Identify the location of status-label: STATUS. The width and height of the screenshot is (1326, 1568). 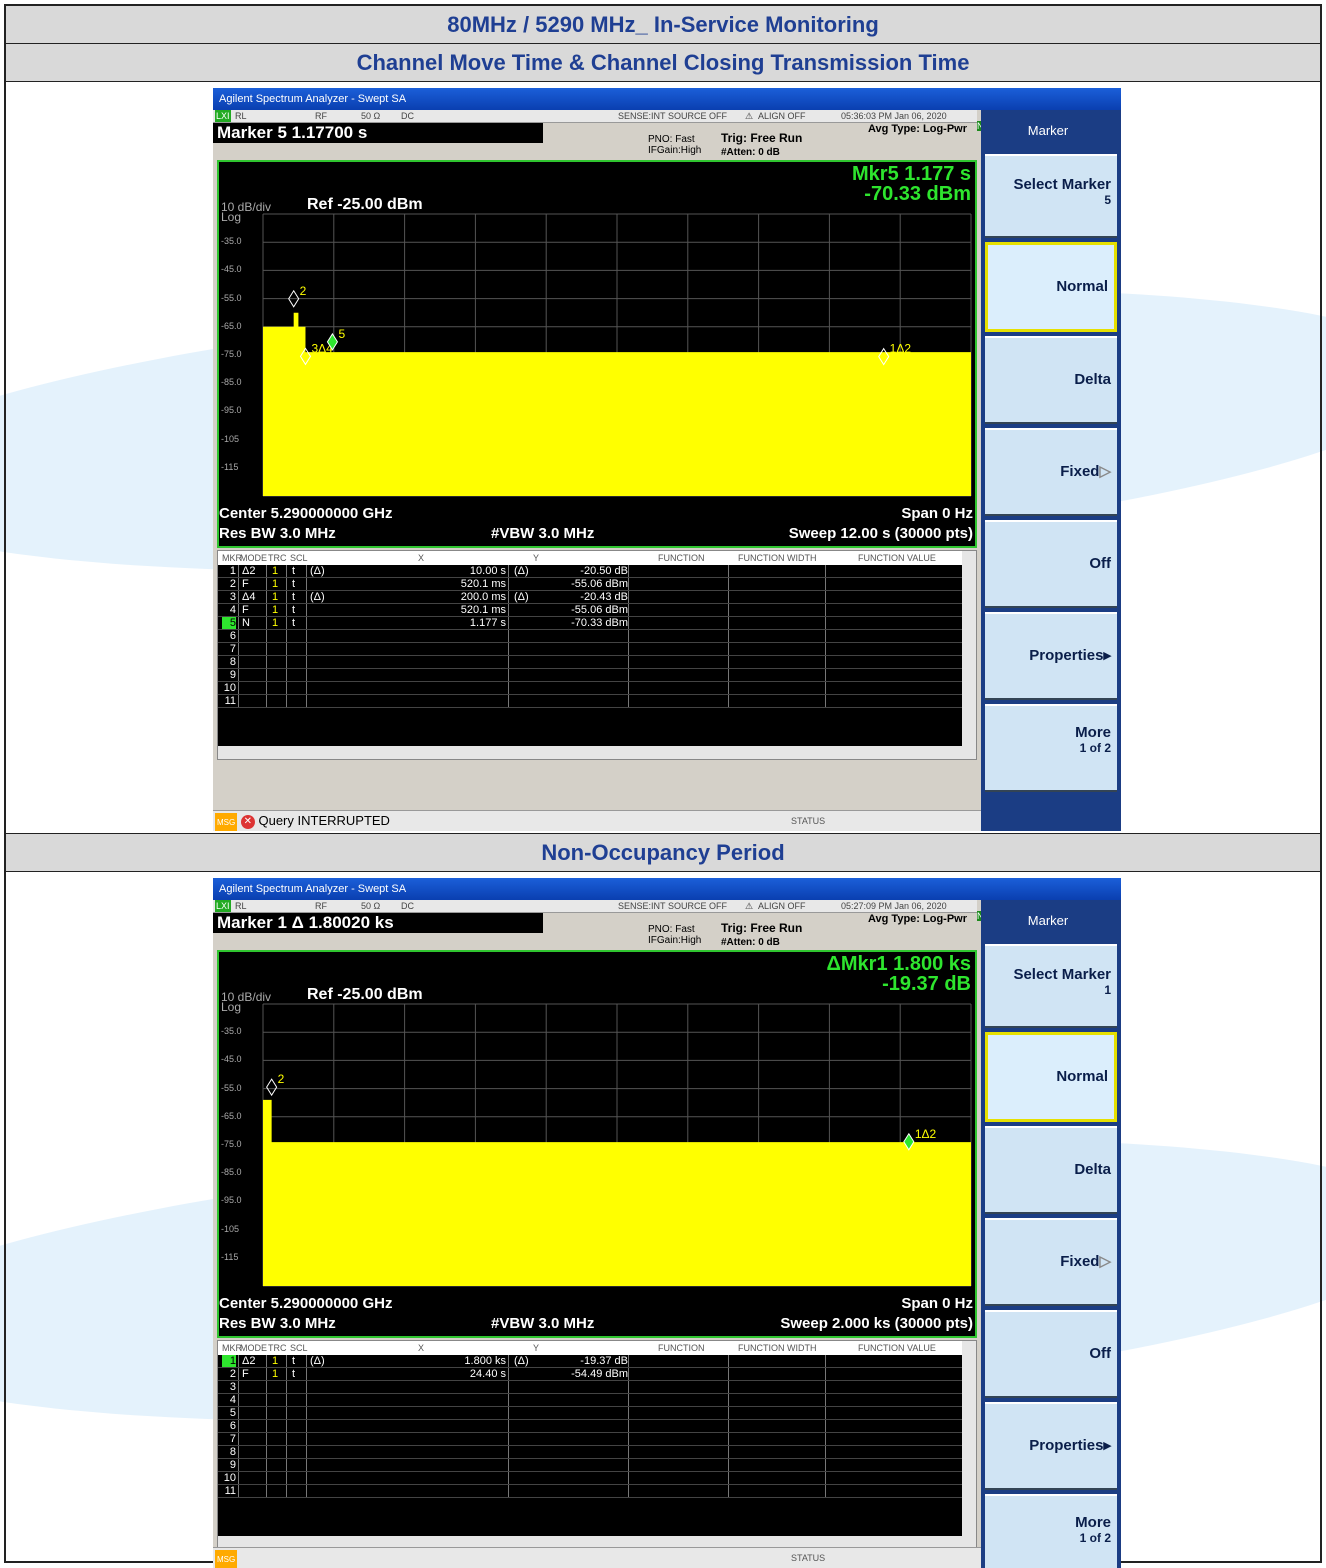
(808, 821).